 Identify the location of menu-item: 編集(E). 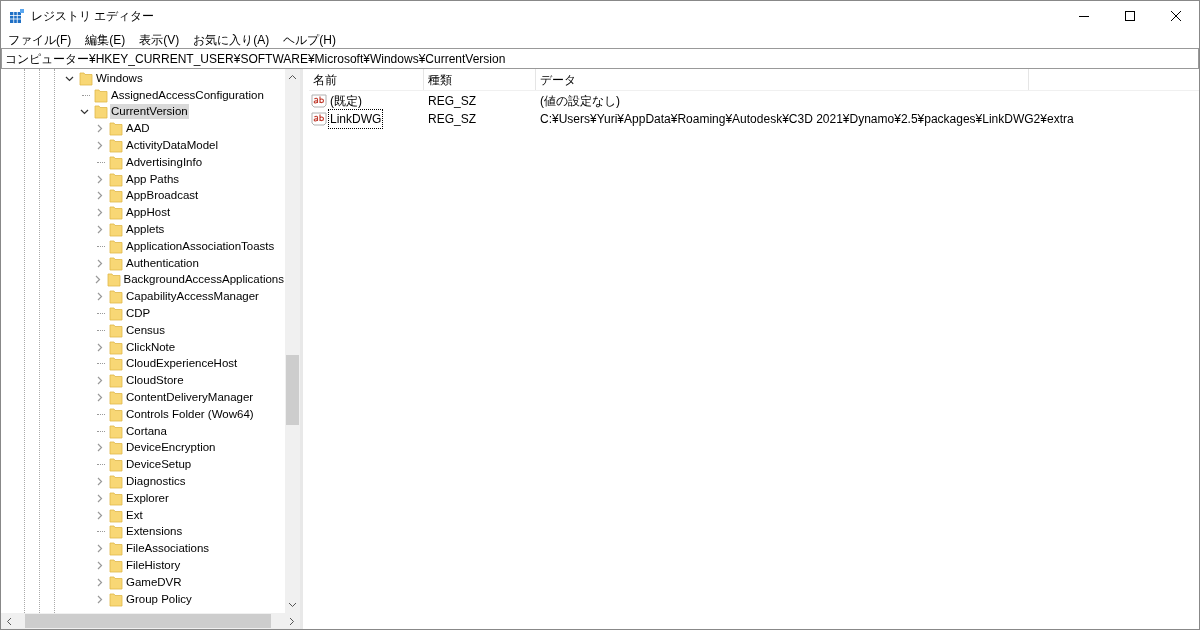
(105, 39).